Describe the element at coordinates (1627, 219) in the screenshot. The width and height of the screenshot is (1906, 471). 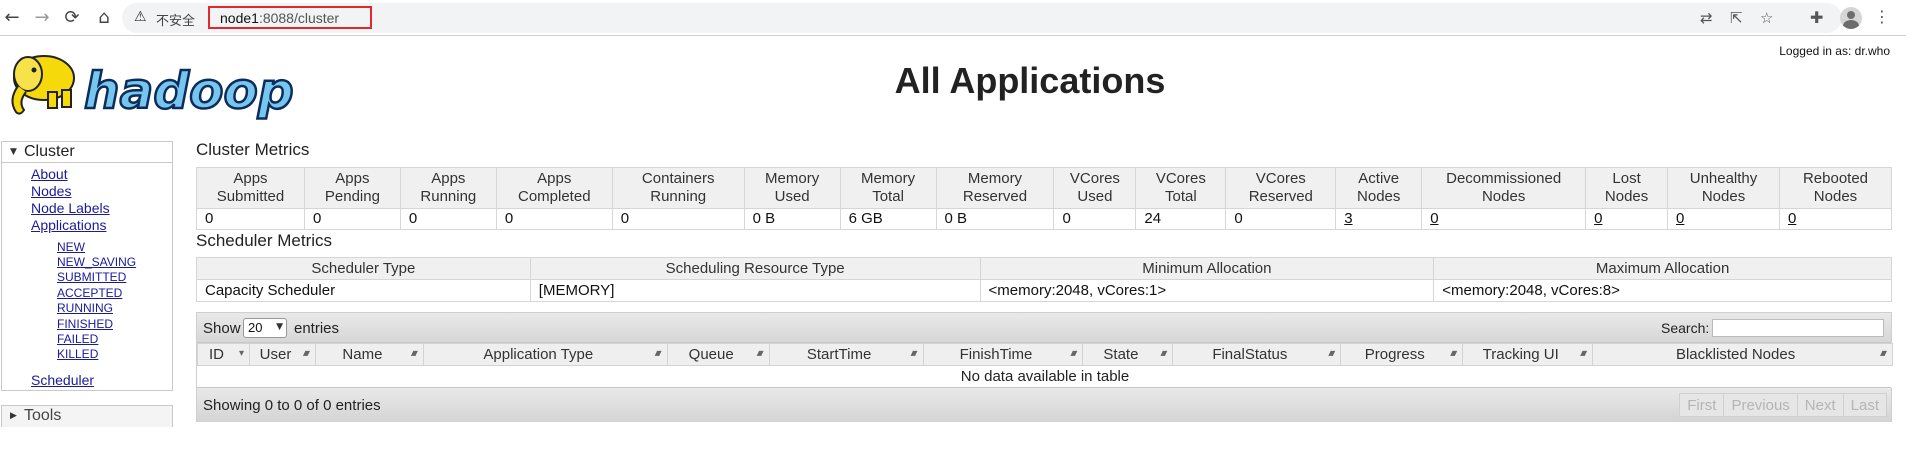
I see `metric-lost-nodes-cell: 0` at that location.